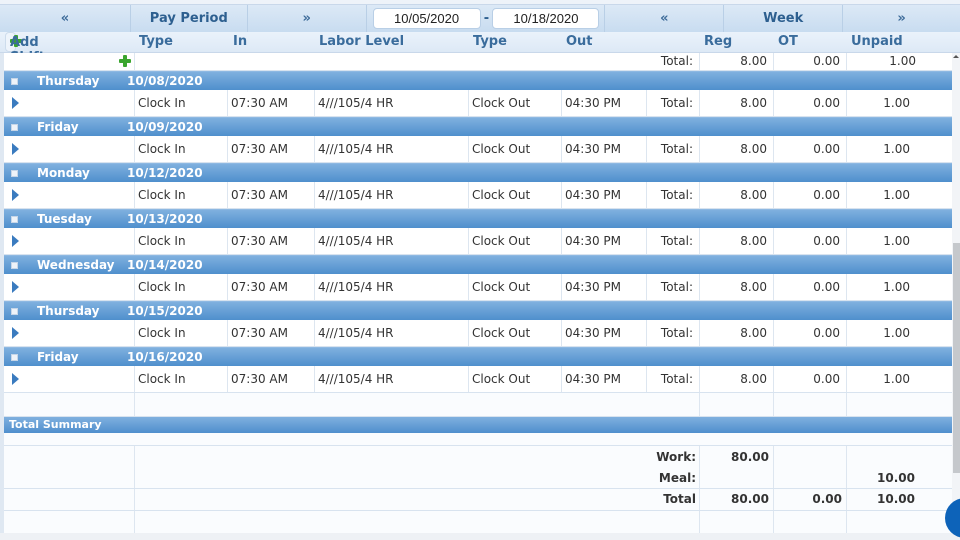 This screenshot has width=960, height=540. Describe the element at coordinates (718, 41) in the screenshot. I see `column-header-reg: Reg` at that location.